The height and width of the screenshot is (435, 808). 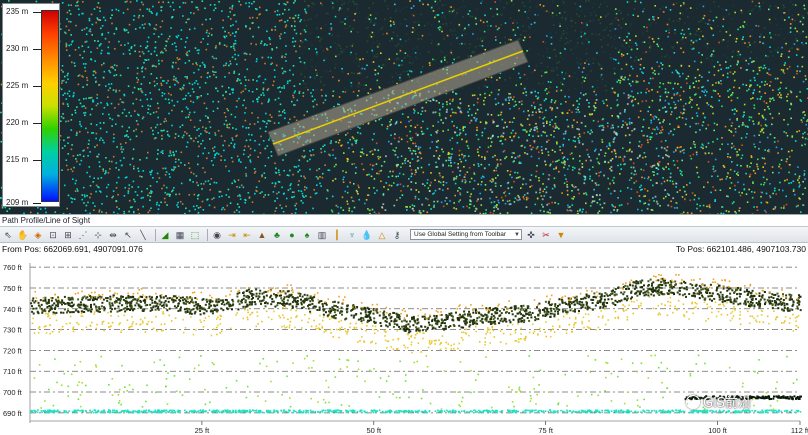 I want to click on ruler-icon: ╲, so click(x=143, y=235).